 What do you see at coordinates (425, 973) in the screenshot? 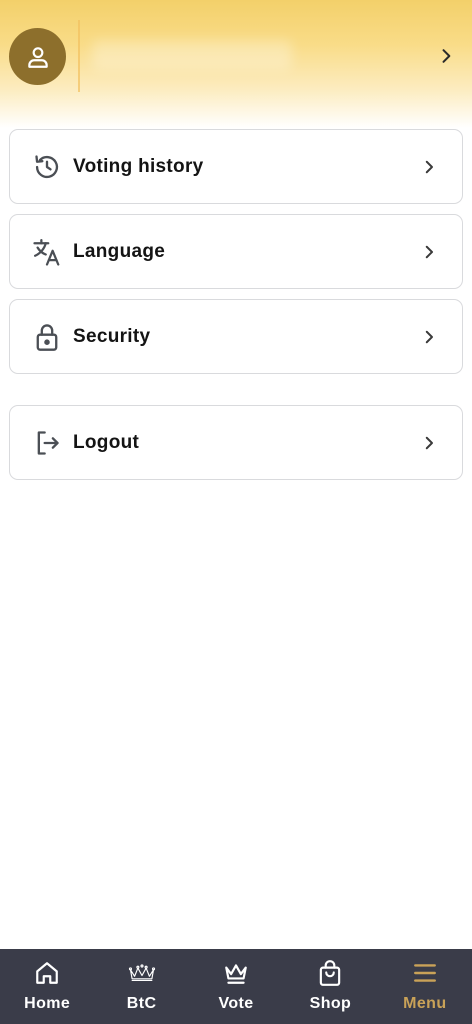
I see `hamburger-menu-icon` at bounding box center [425, 973].